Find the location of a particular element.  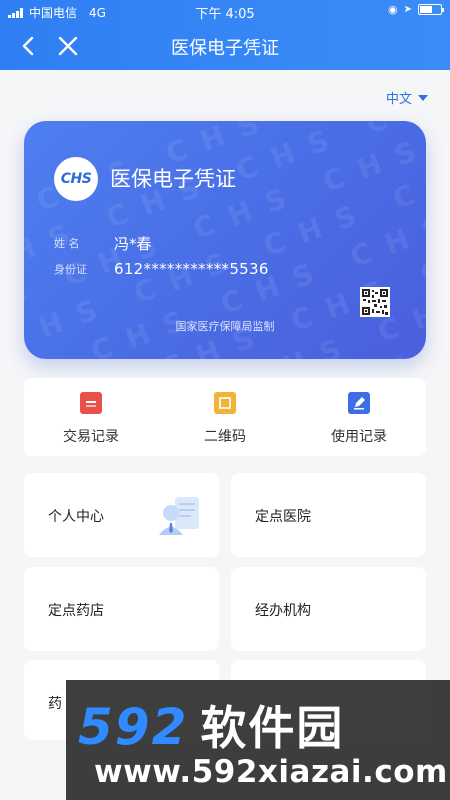

tile-personal-center: 个人中心 is located at coordinates (121, 515).